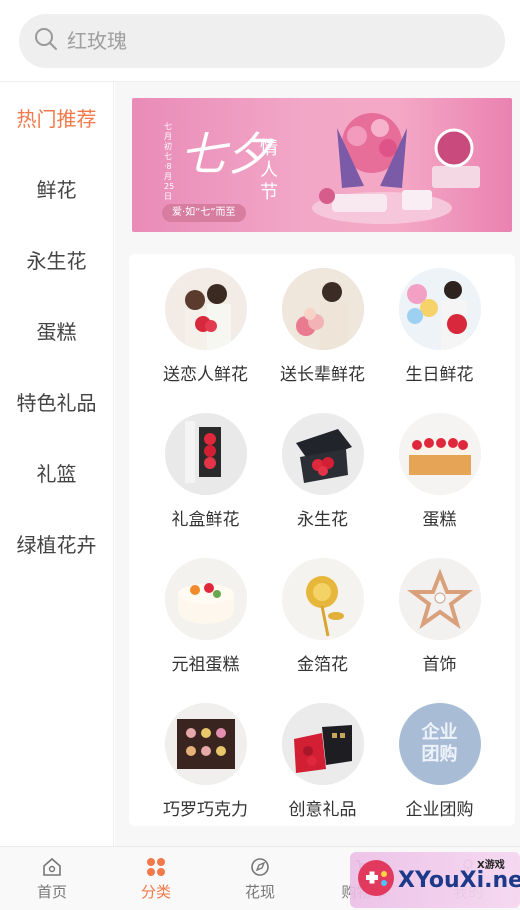 The height and width of the screenshot is (910, 520). Describe the element at coordinates (260, 866) in the screenshot. I see `discover-icon` at that location.